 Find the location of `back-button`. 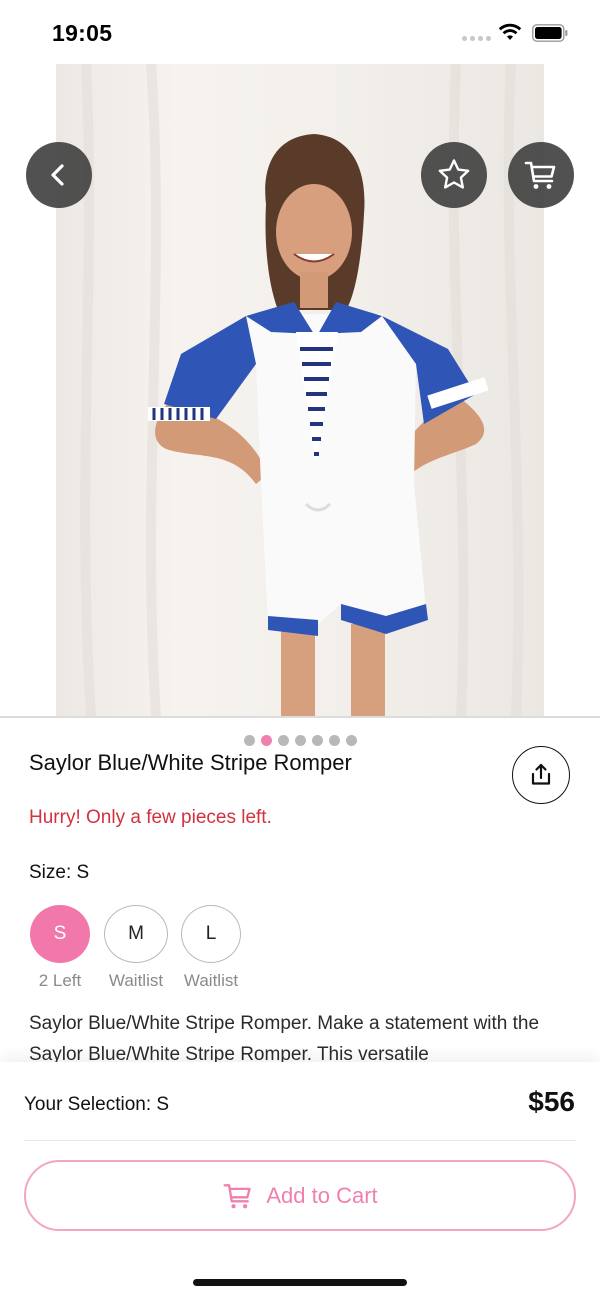

back-button is located at coordinates (59, 175).